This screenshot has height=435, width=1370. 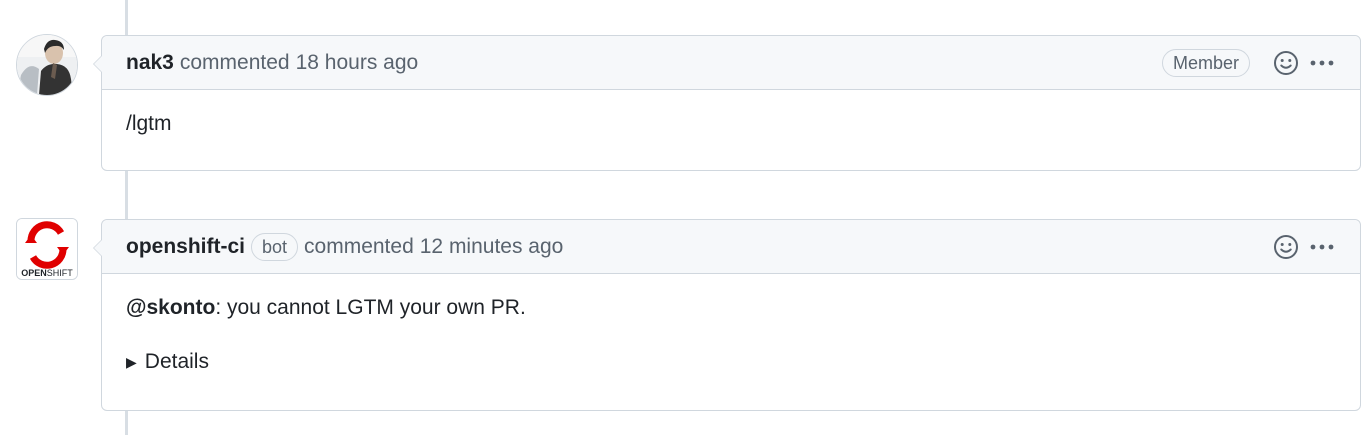 I want to click on logo-text-shift: SHIFT, so click(x=60, y=273).